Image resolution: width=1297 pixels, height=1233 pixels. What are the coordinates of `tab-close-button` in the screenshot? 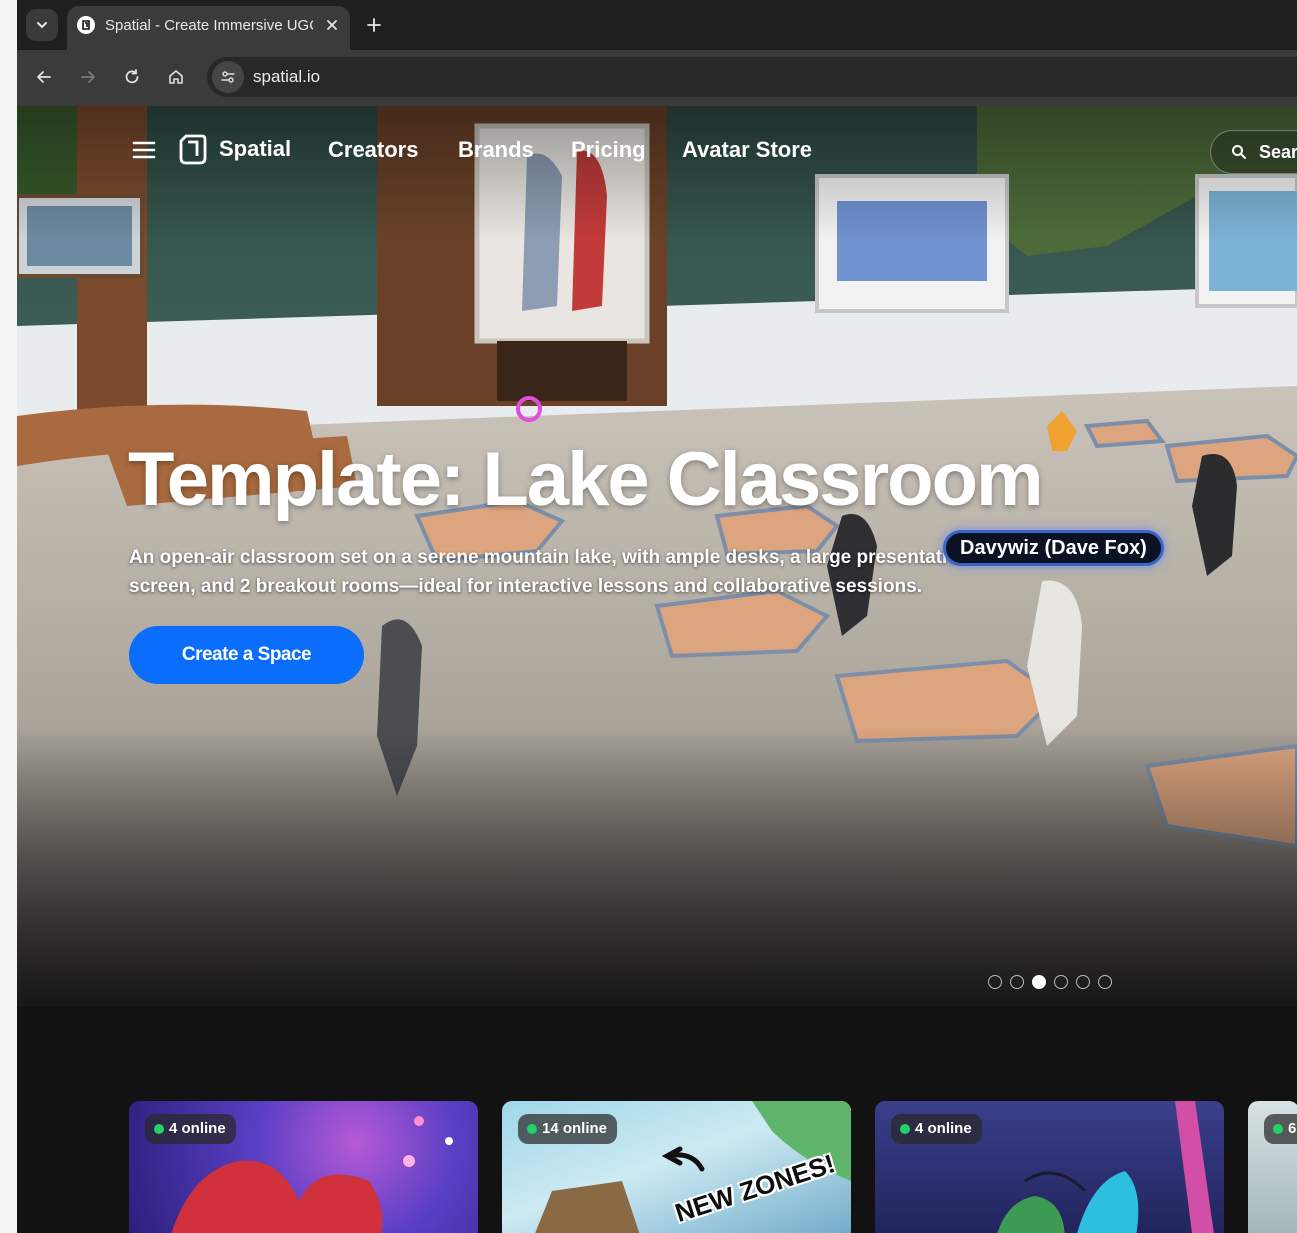 It's located at (332, 25).